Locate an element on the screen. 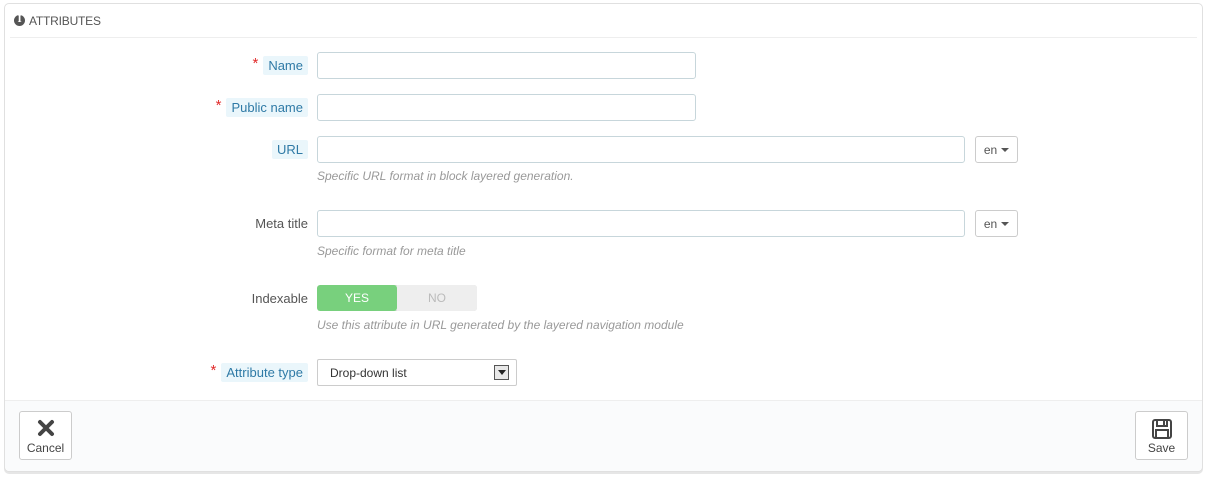 This screenshot has width=1213, height=479. meta-title-language-label: en is located at coordinates (990, 223).